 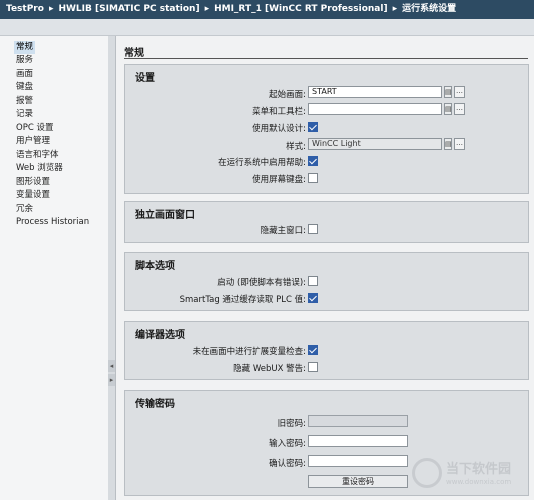 I want to click on script-enable-checkbox, so click(x=313, y=281).